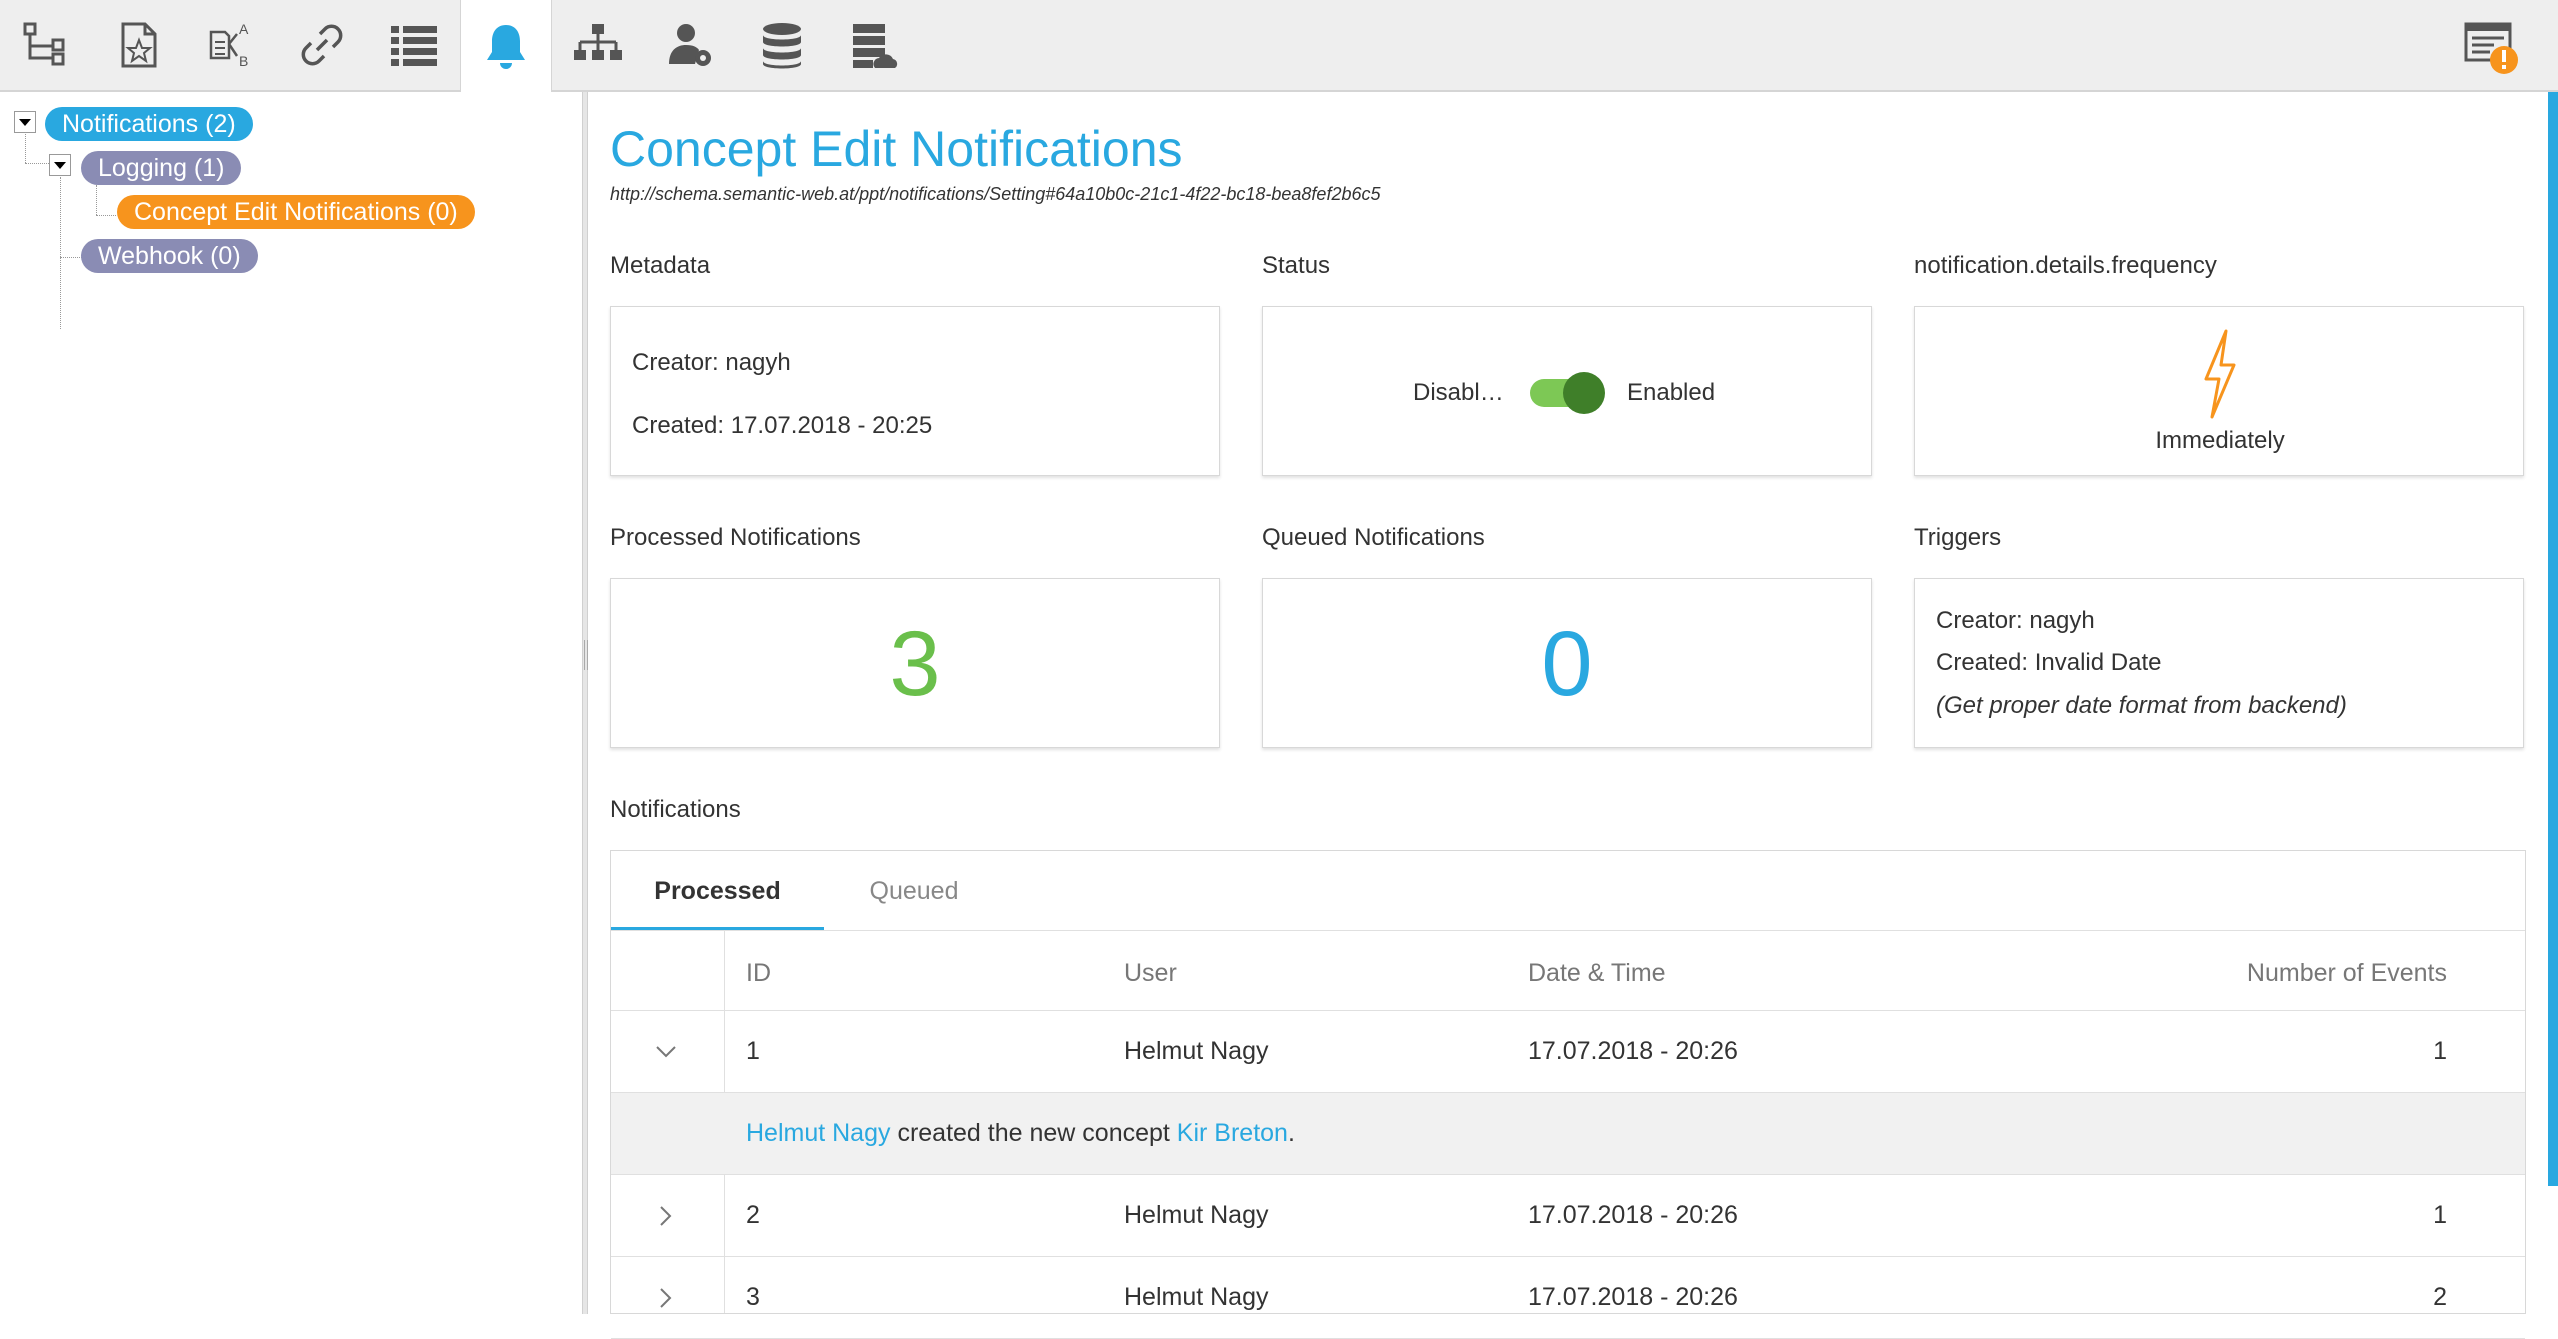 Image resolution: width=2558 pixels, height=1339 pixels. What do you see at coordinates (244, 29) in the screenshot?
I see `svg-text: A` at bounding box center [244, 29].